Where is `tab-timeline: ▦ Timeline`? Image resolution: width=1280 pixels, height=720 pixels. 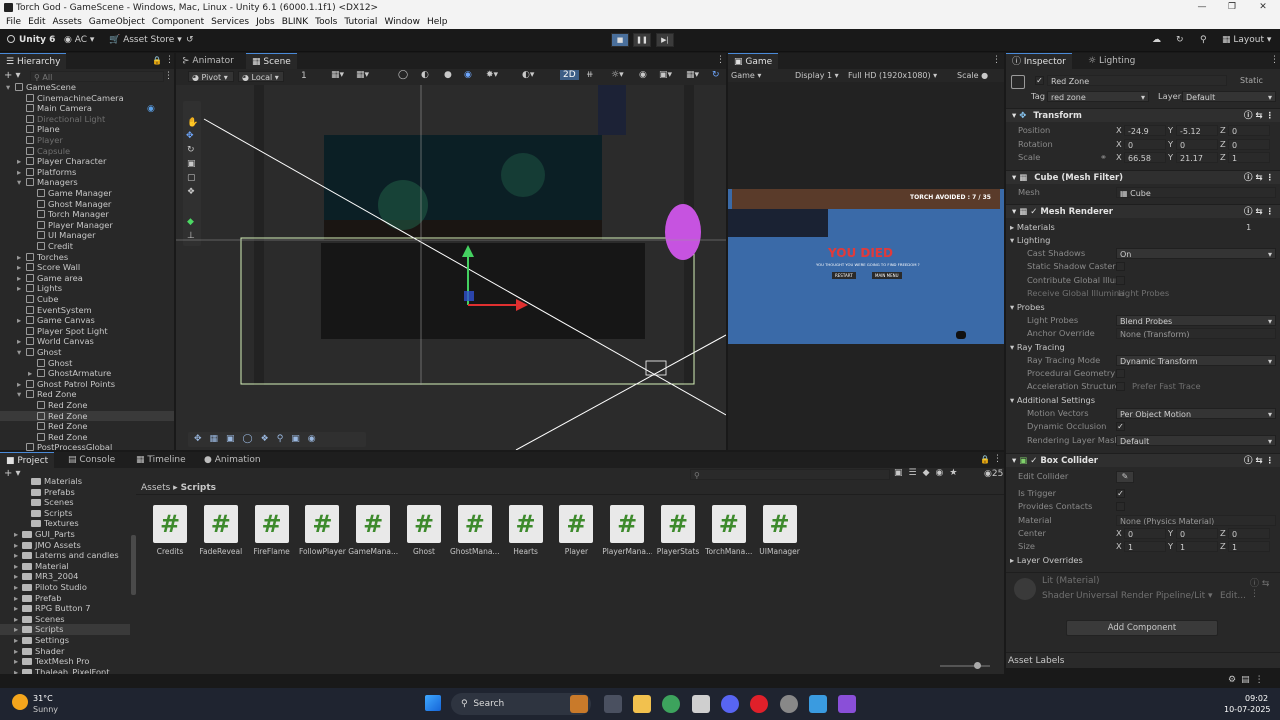 tab-timeline: ▦ Timeline is located at coordinates (161, 460).